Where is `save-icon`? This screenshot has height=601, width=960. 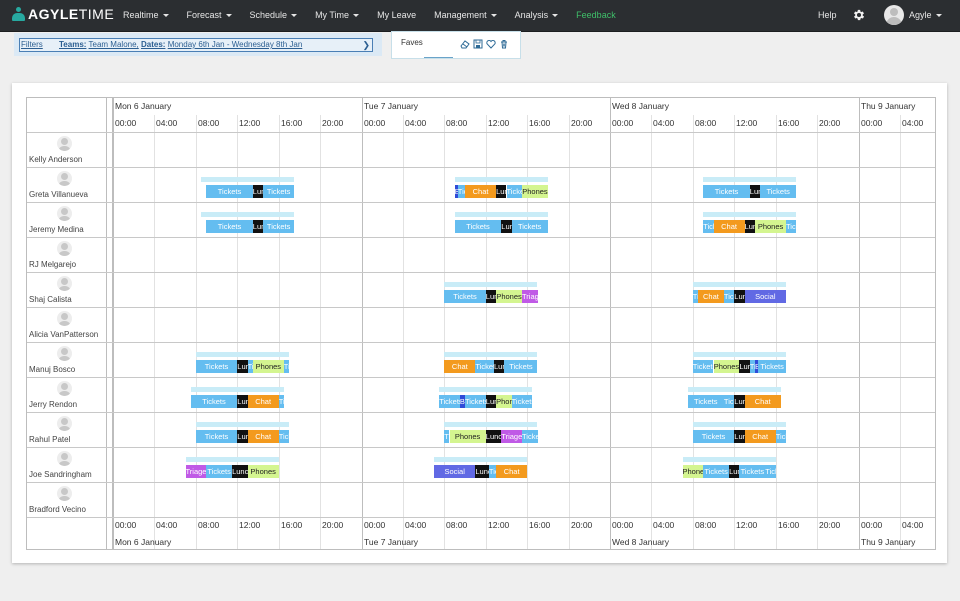 save-icon is located at coordinates (478, 44).